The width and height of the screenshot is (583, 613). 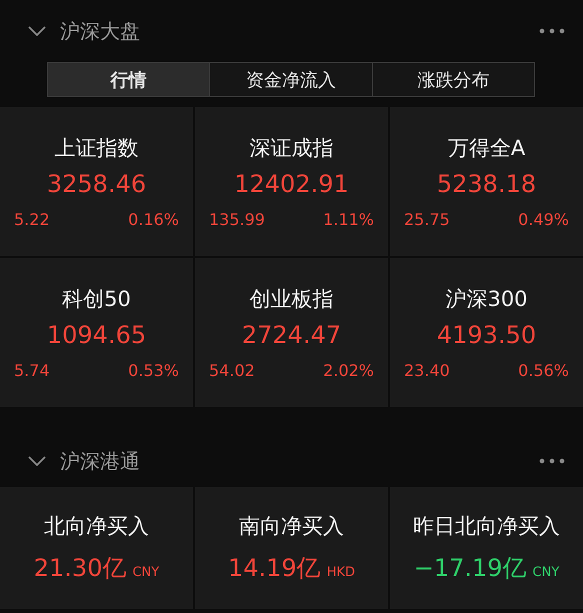 I want to click on tab: 涨跌分布, so click(x=453, y=79).